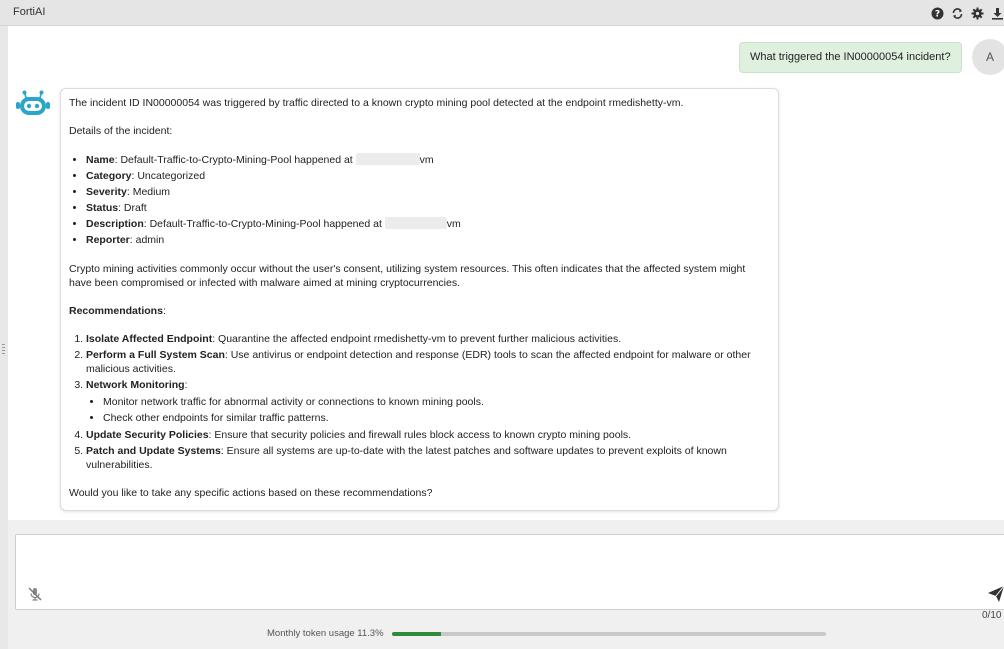  I want to click on download-icon, so click(997, 13).